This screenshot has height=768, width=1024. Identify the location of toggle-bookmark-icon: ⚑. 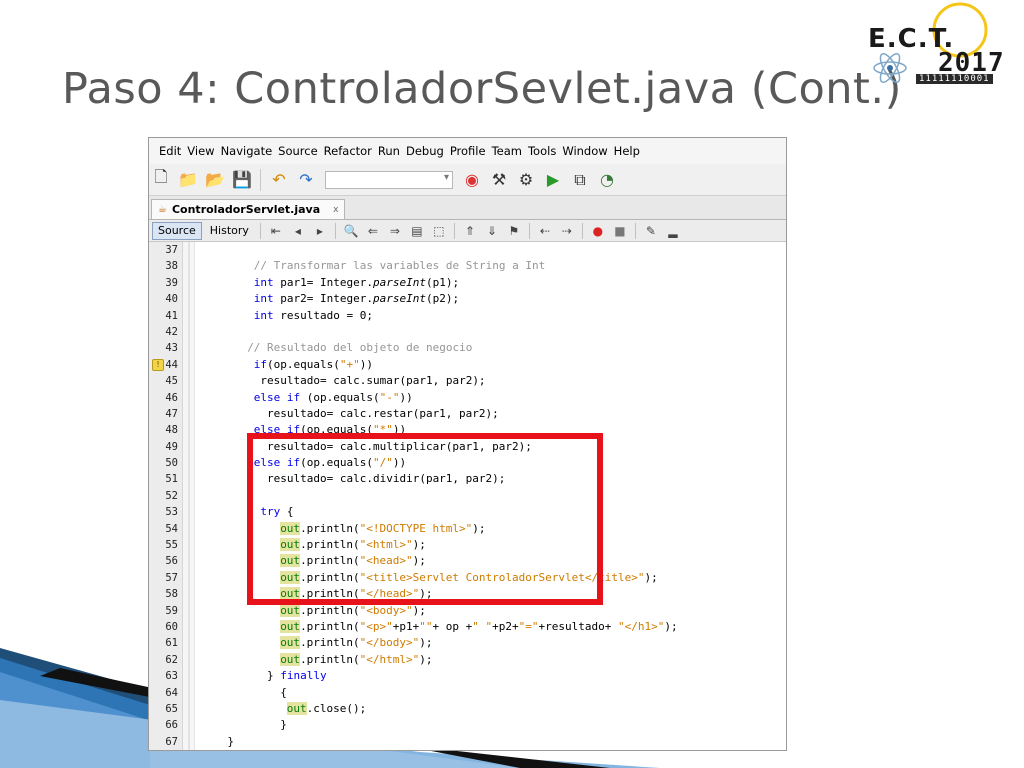
(514, 231).